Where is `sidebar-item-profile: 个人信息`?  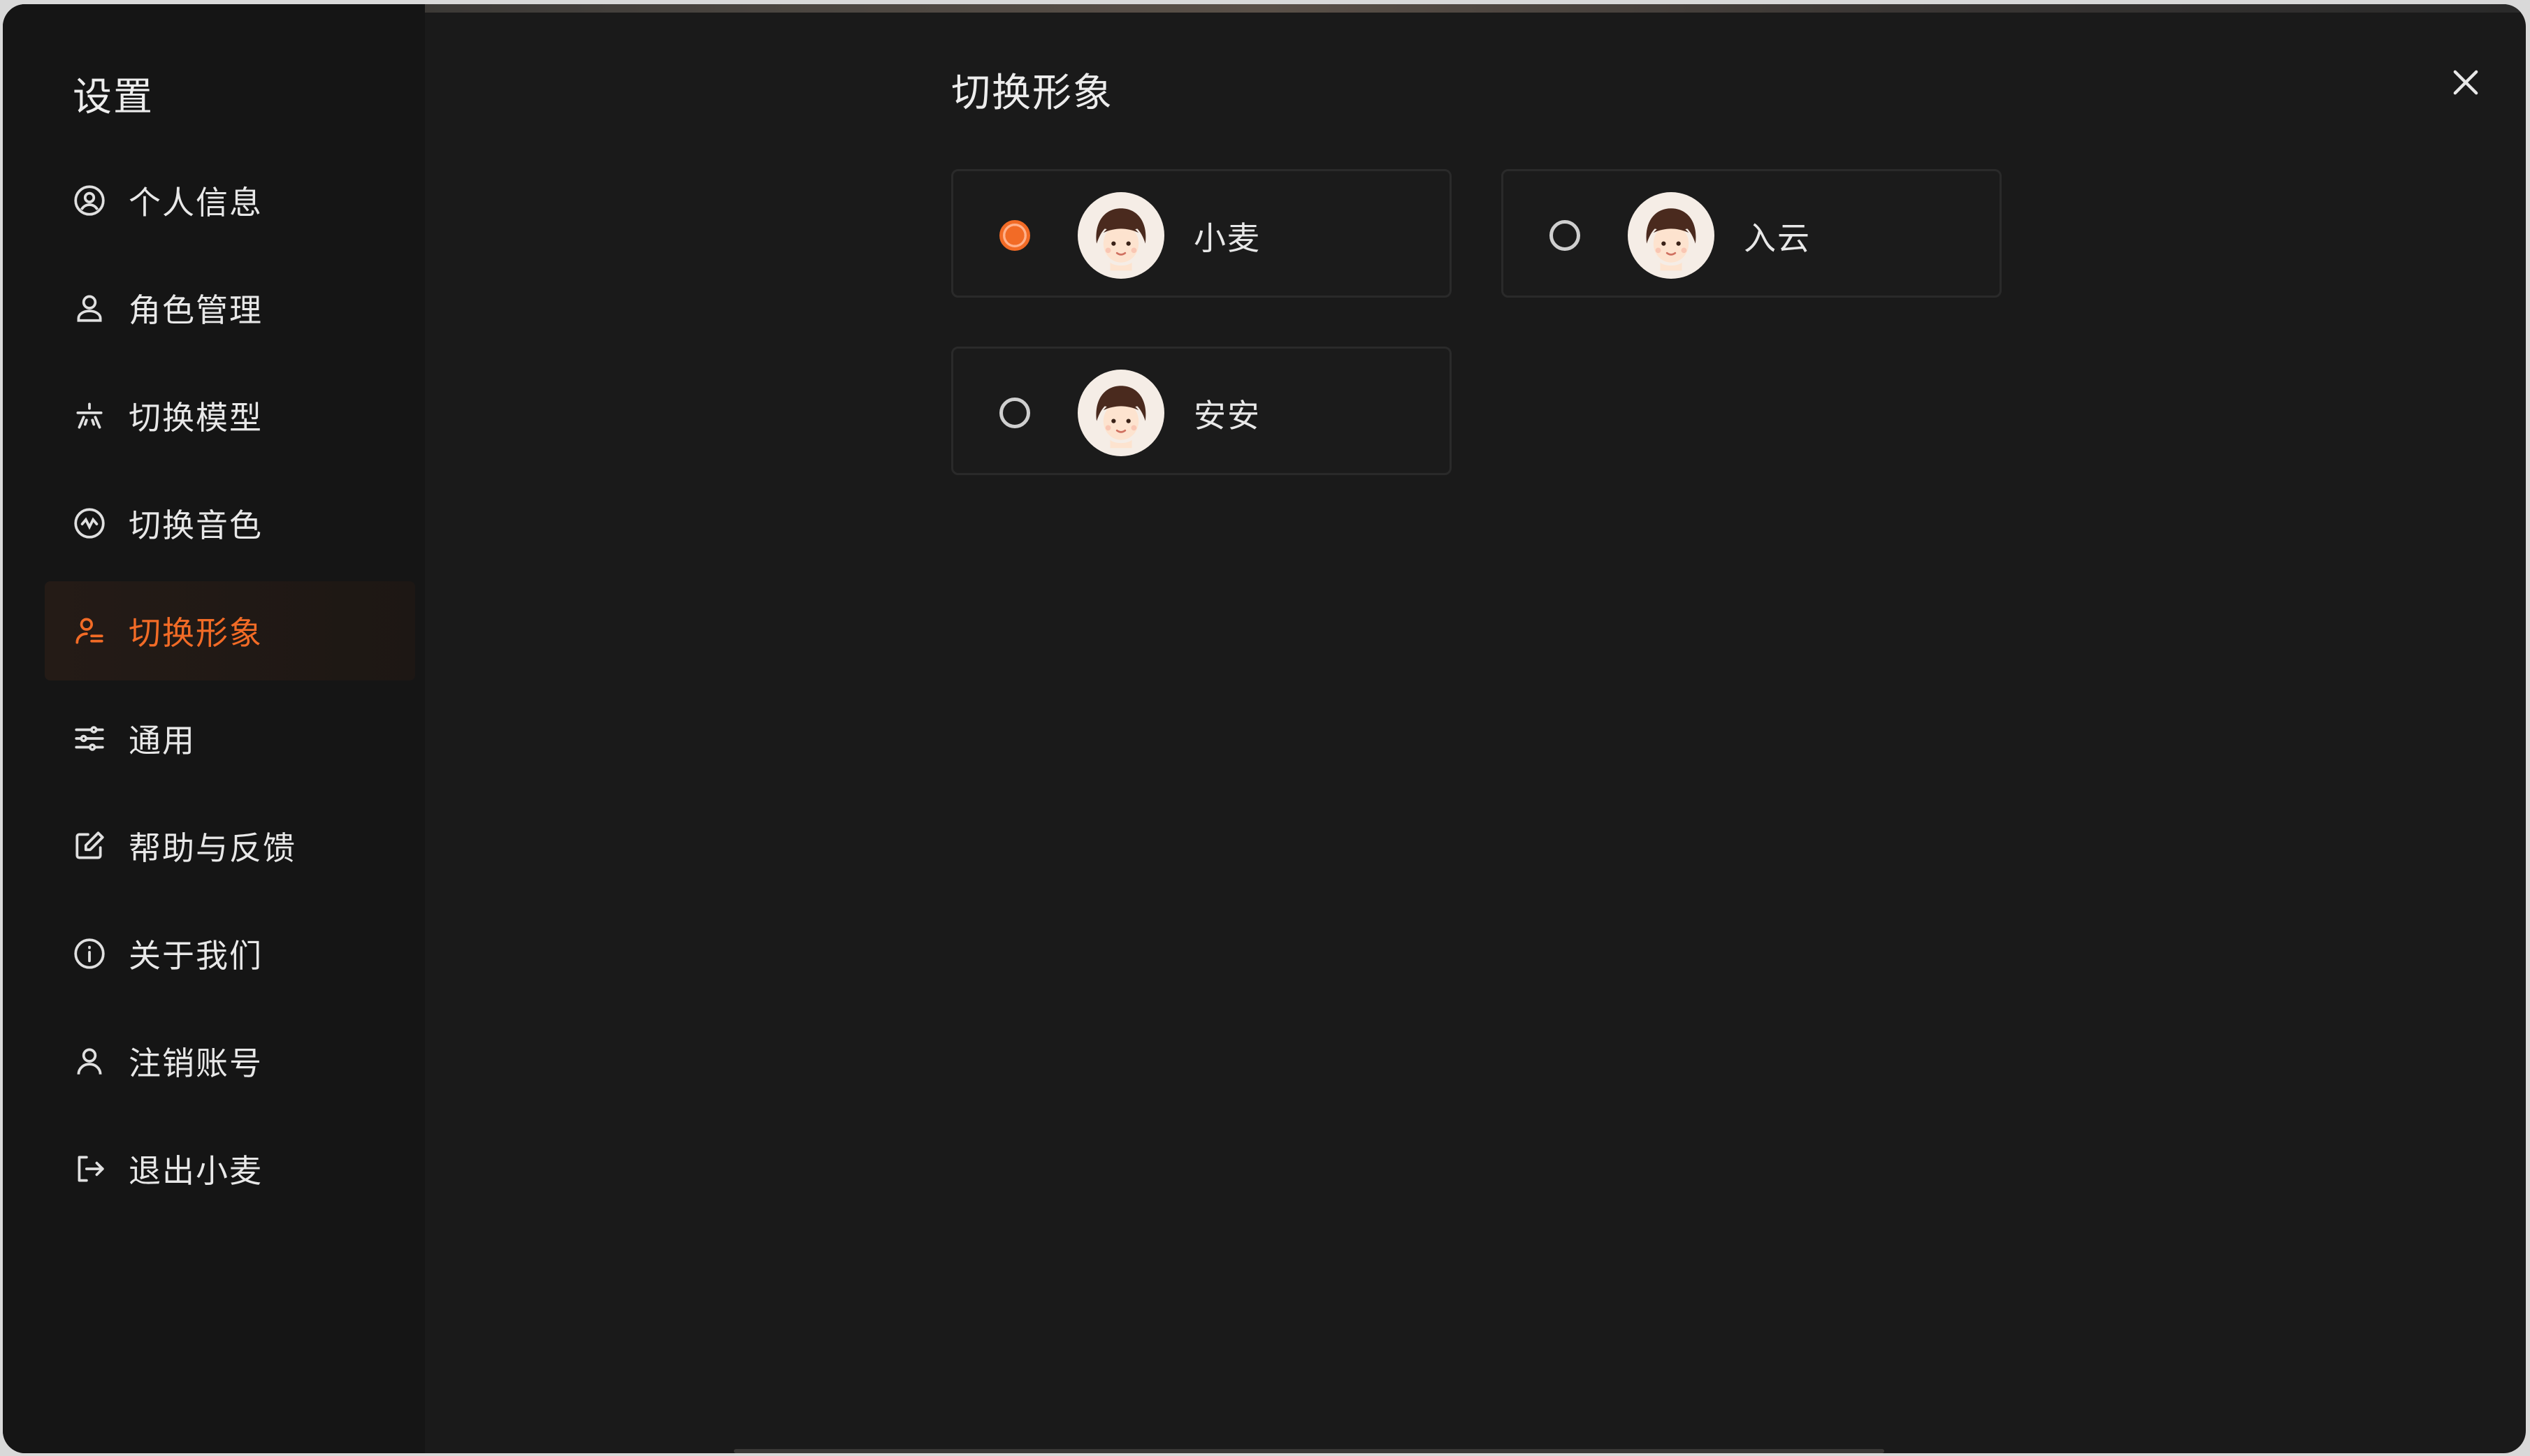
sidebar-item-profile: 个人信息 is located at coordinates (230, 200).